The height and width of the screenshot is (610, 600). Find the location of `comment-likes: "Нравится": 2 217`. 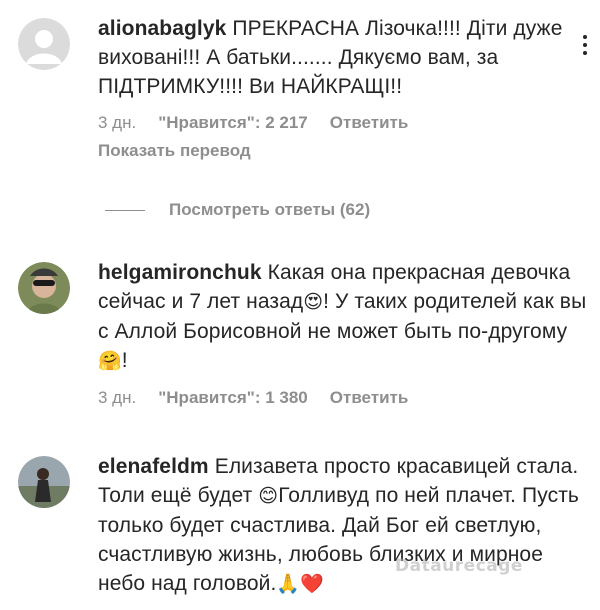

comment-likes: "Нравится": 2 217 is located at coordinates (233, 123).